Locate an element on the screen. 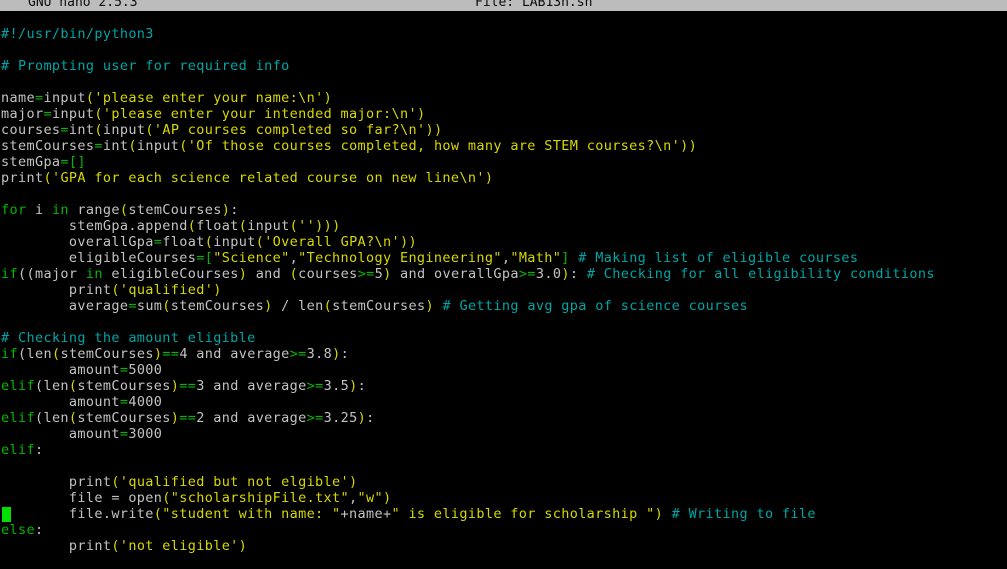 The width and height of the screenshot is (1007, 569). code-line: print('not eligible') is located at coordinates (503, 546).